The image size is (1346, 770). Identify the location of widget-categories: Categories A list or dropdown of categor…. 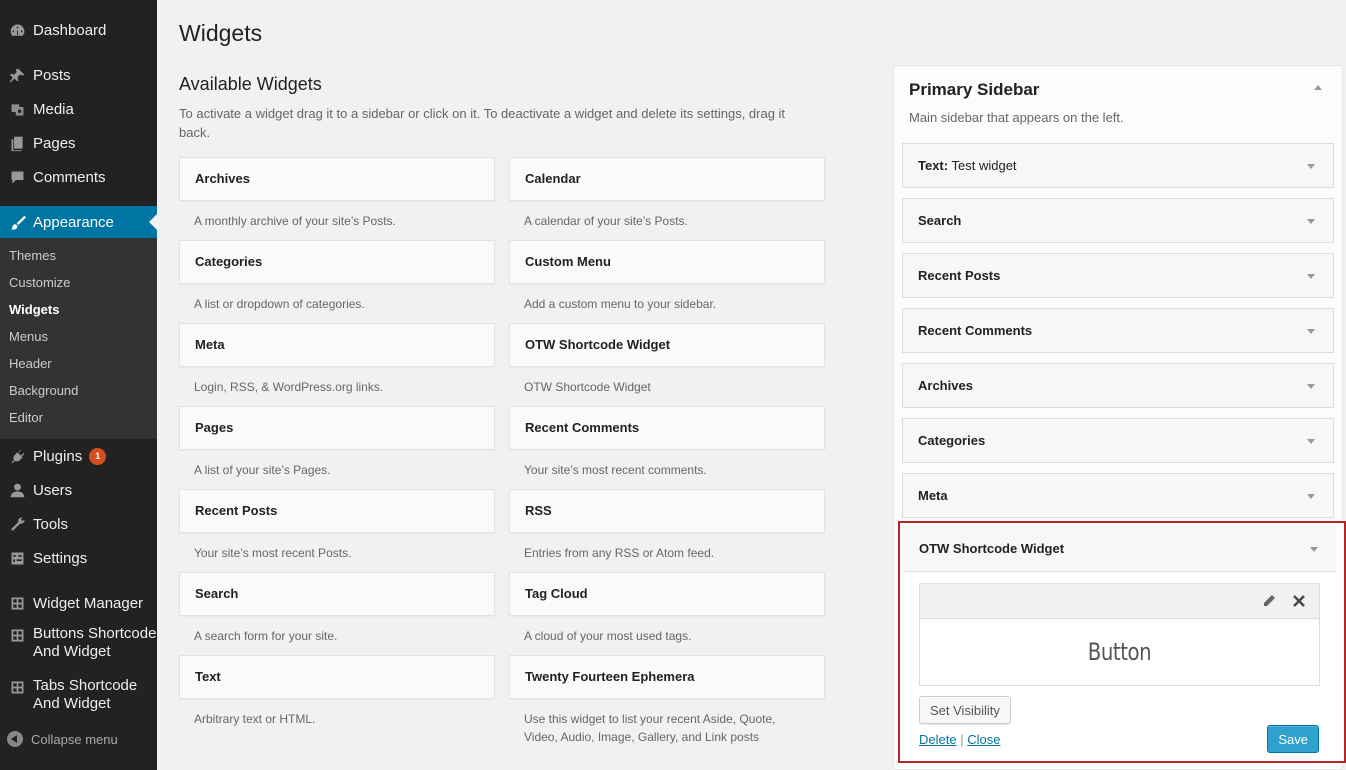
(337, 276).